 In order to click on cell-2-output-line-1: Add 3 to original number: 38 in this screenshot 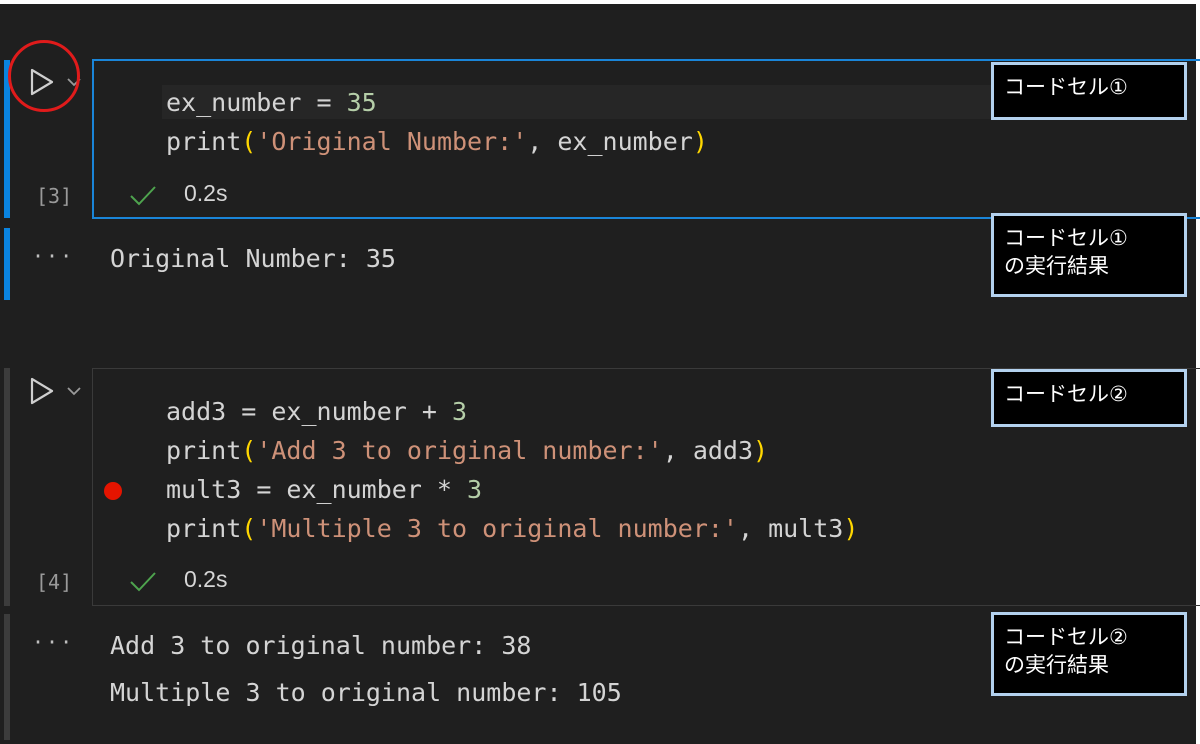, I will do `click(321, 645)`.